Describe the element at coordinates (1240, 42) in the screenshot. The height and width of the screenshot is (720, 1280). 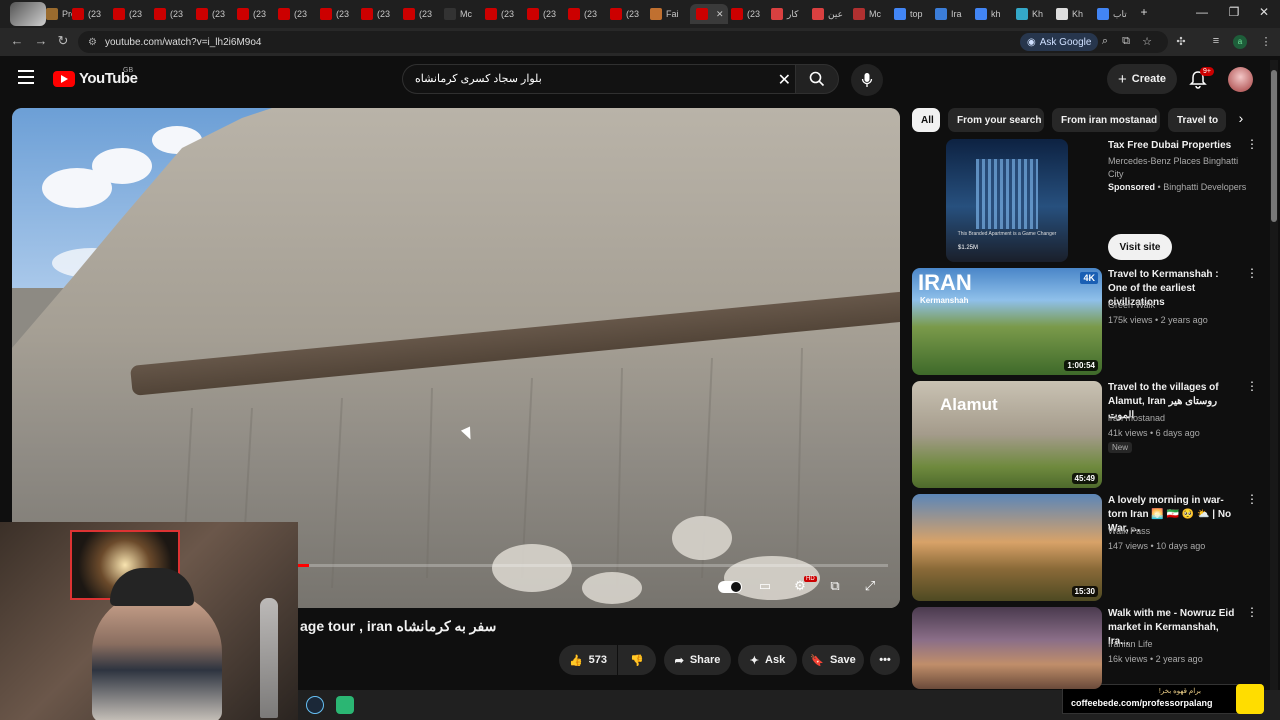
I see `profile-button: a` at that location.